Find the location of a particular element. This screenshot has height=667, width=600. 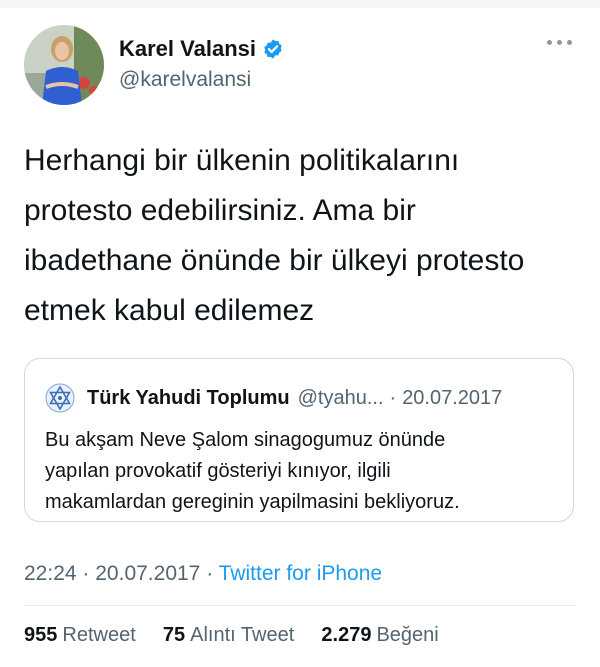

likes-count: 2.279 is located at coordinates (346, 635).